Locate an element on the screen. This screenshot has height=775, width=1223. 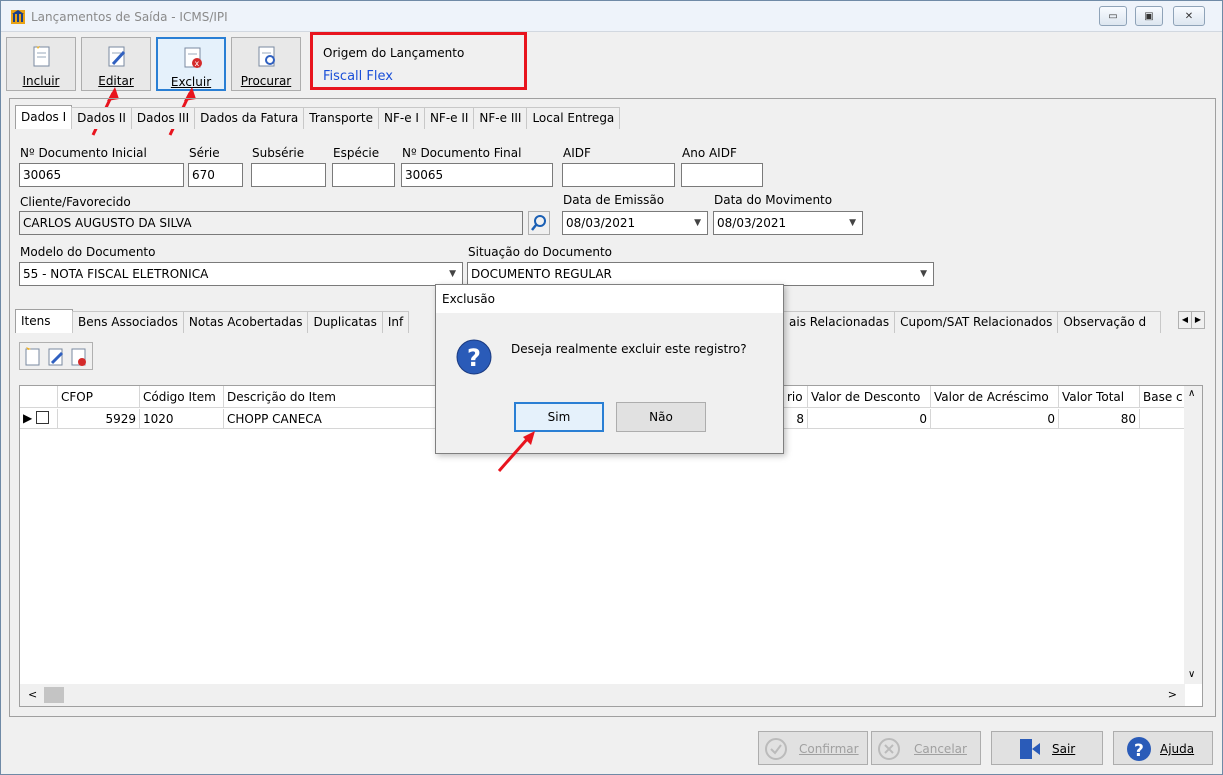
add-item-icon is located at coordinates (33, 357).